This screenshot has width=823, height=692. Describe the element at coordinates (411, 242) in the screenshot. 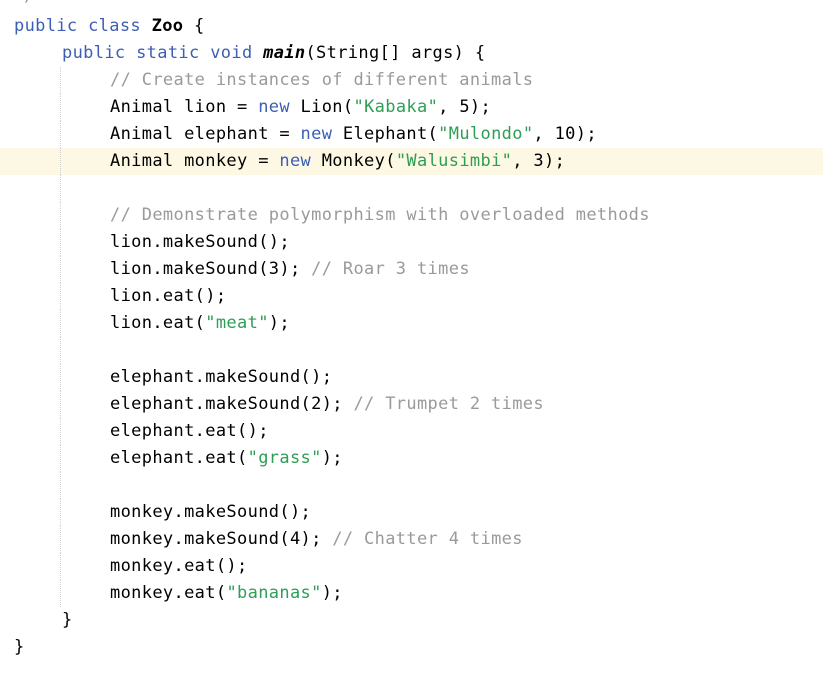

I see `code-line: lion.makeSound();` at that location.